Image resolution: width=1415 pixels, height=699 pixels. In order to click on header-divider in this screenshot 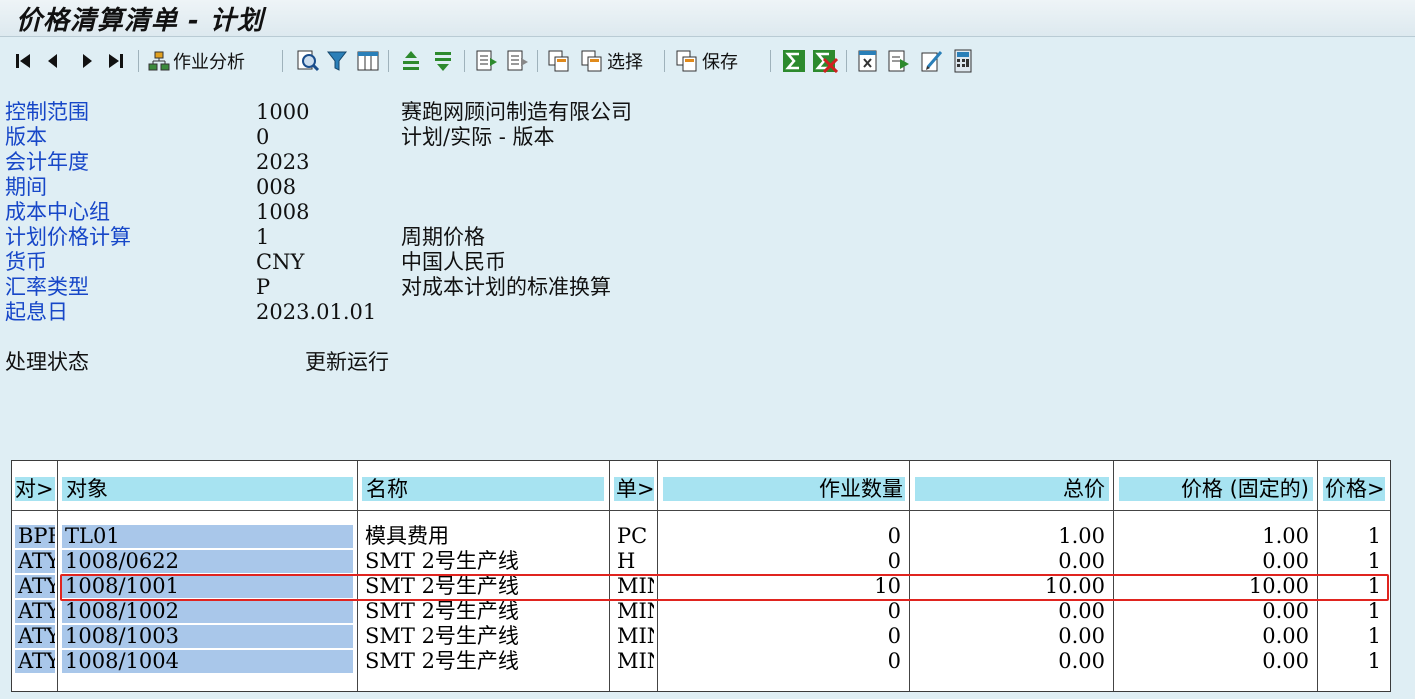, I will do `click(701, 510)`.